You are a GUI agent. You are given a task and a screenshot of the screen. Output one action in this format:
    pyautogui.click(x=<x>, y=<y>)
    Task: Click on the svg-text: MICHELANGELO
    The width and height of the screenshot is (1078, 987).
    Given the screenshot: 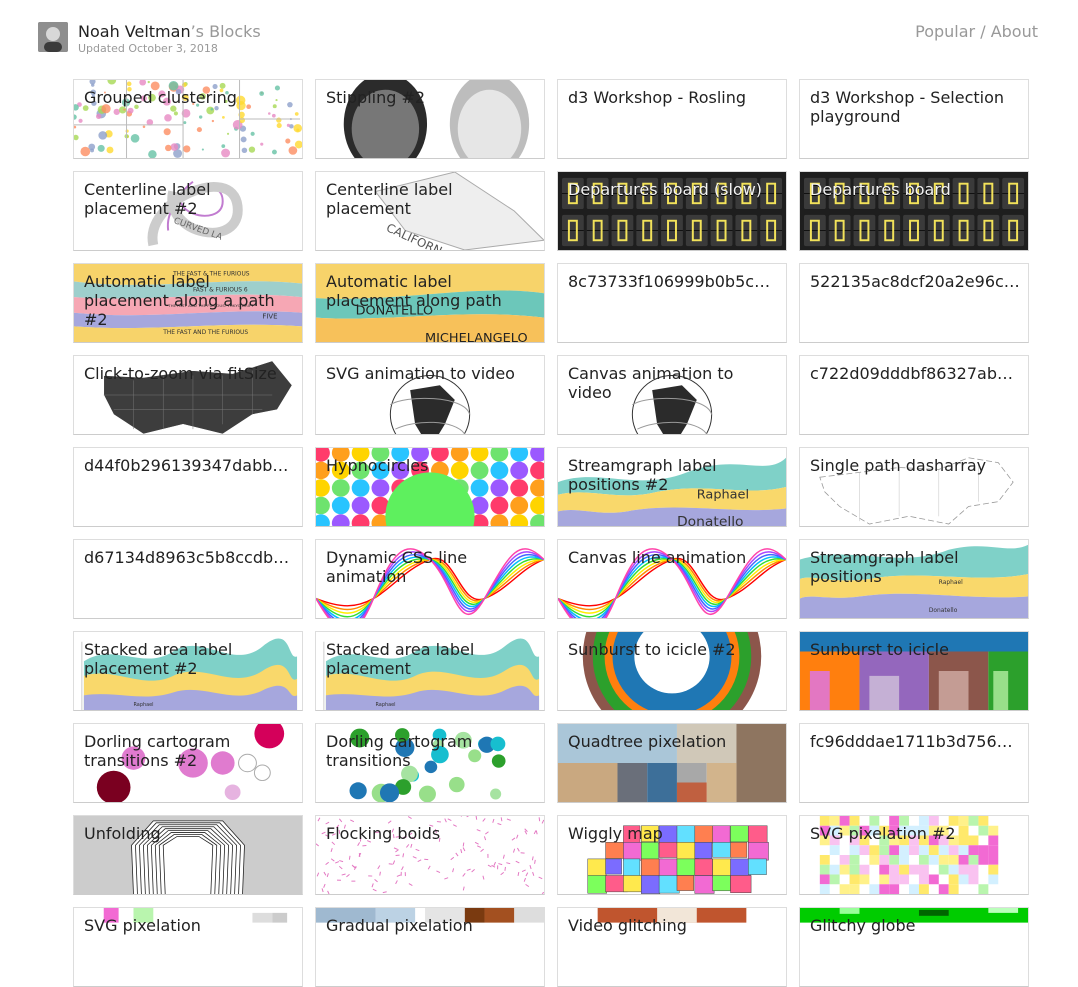 What is the action you would take?
    pyautogui.click(x=476, y=336)
    